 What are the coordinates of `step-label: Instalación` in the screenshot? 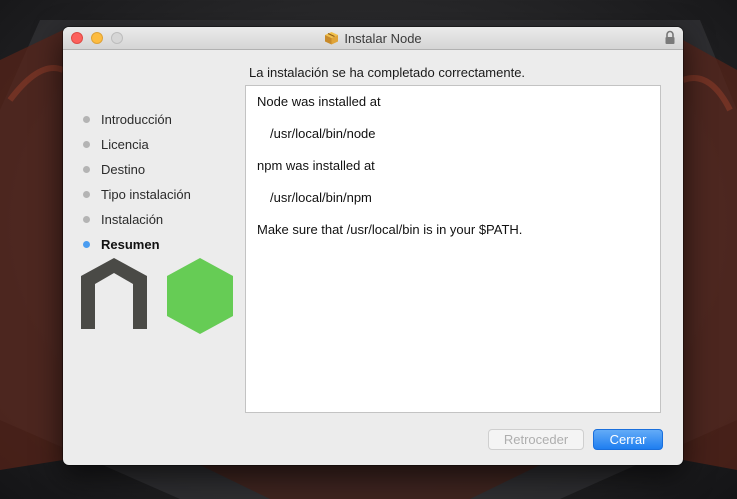 It's located at (132, 219).